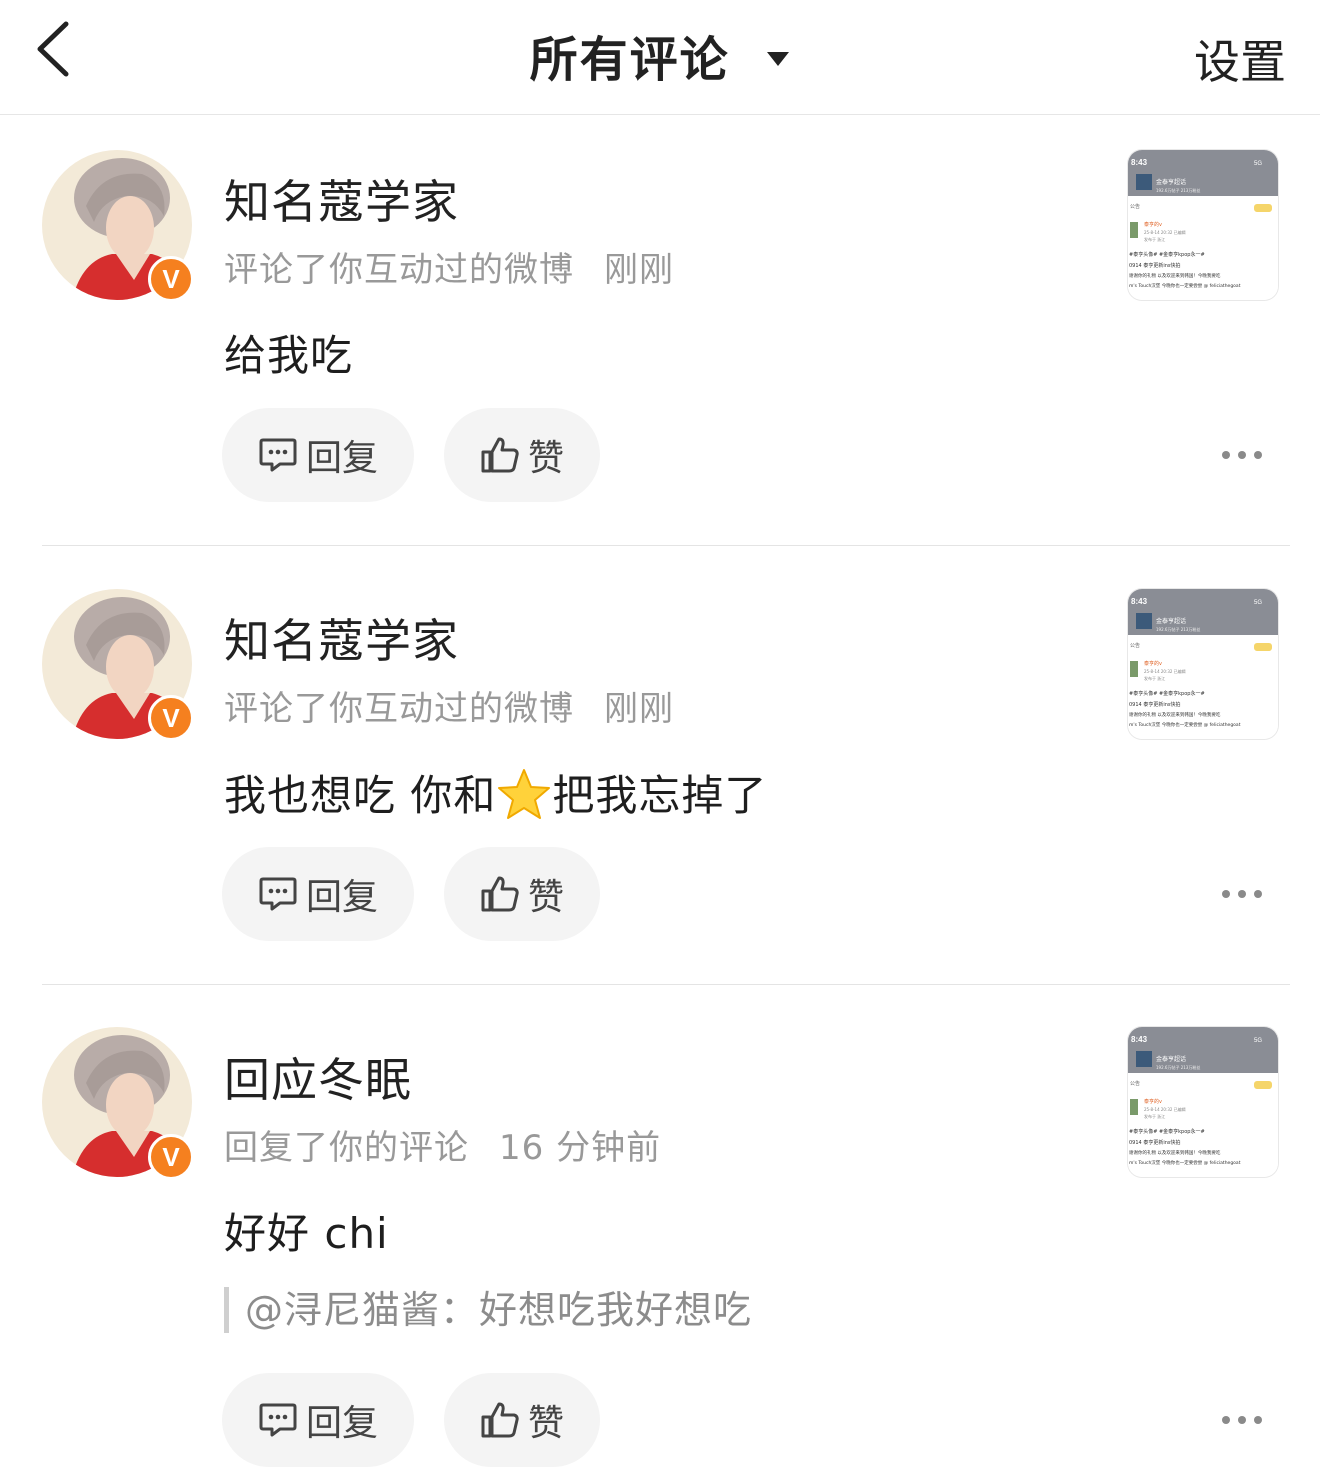 The height and width of the screenshot is (1480, 1320). I want to click on comment-meta: 回复了你的评论 16 分钟前, so click(442, 1144).